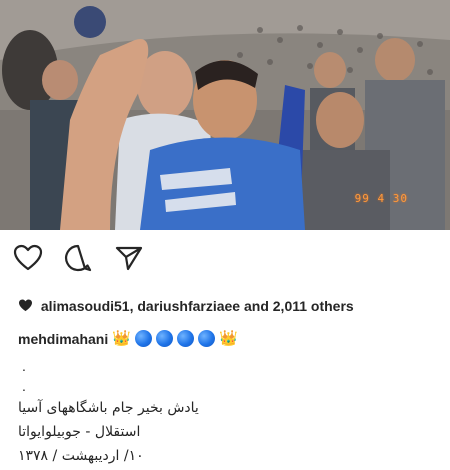 The width and height of the screenshot is (450, 470). I want to click on comment-button, so click(78, 258).